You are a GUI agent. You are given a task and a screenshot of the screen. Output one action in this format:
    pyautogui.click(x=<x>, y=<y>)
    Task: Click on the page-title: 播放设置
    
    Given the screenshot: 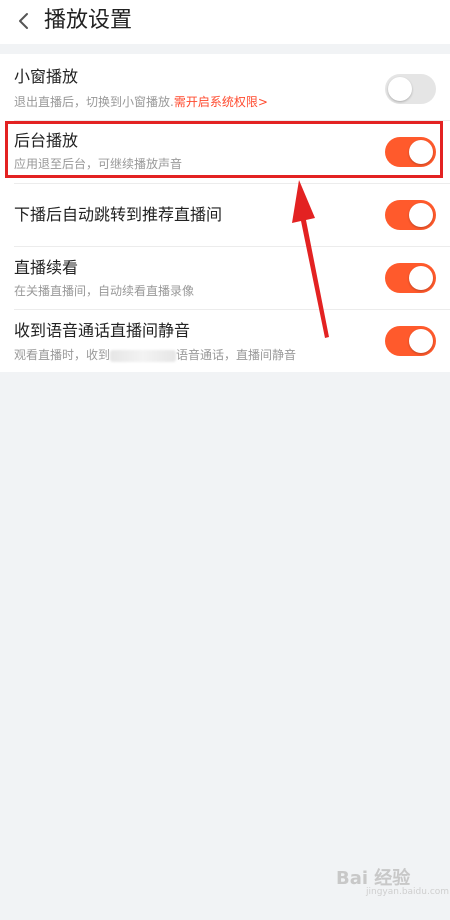 What is the action you would take?
    pyautogui.click(x=88, y=20)
    